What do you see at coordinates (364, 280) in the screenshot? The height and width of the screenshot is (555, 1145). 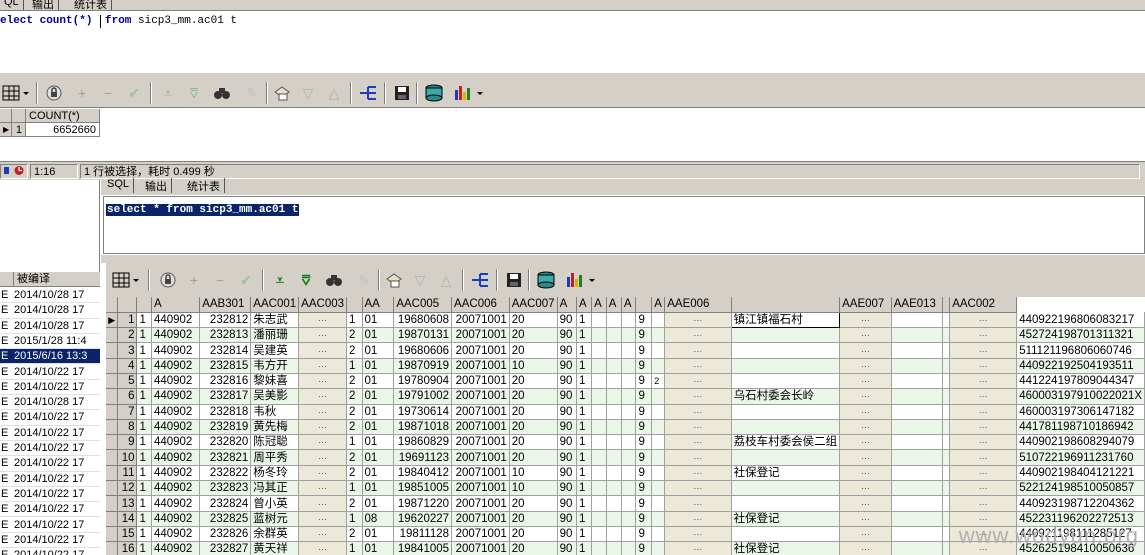 I see `clear-icon: ✎` at bounding box center [364, 280].